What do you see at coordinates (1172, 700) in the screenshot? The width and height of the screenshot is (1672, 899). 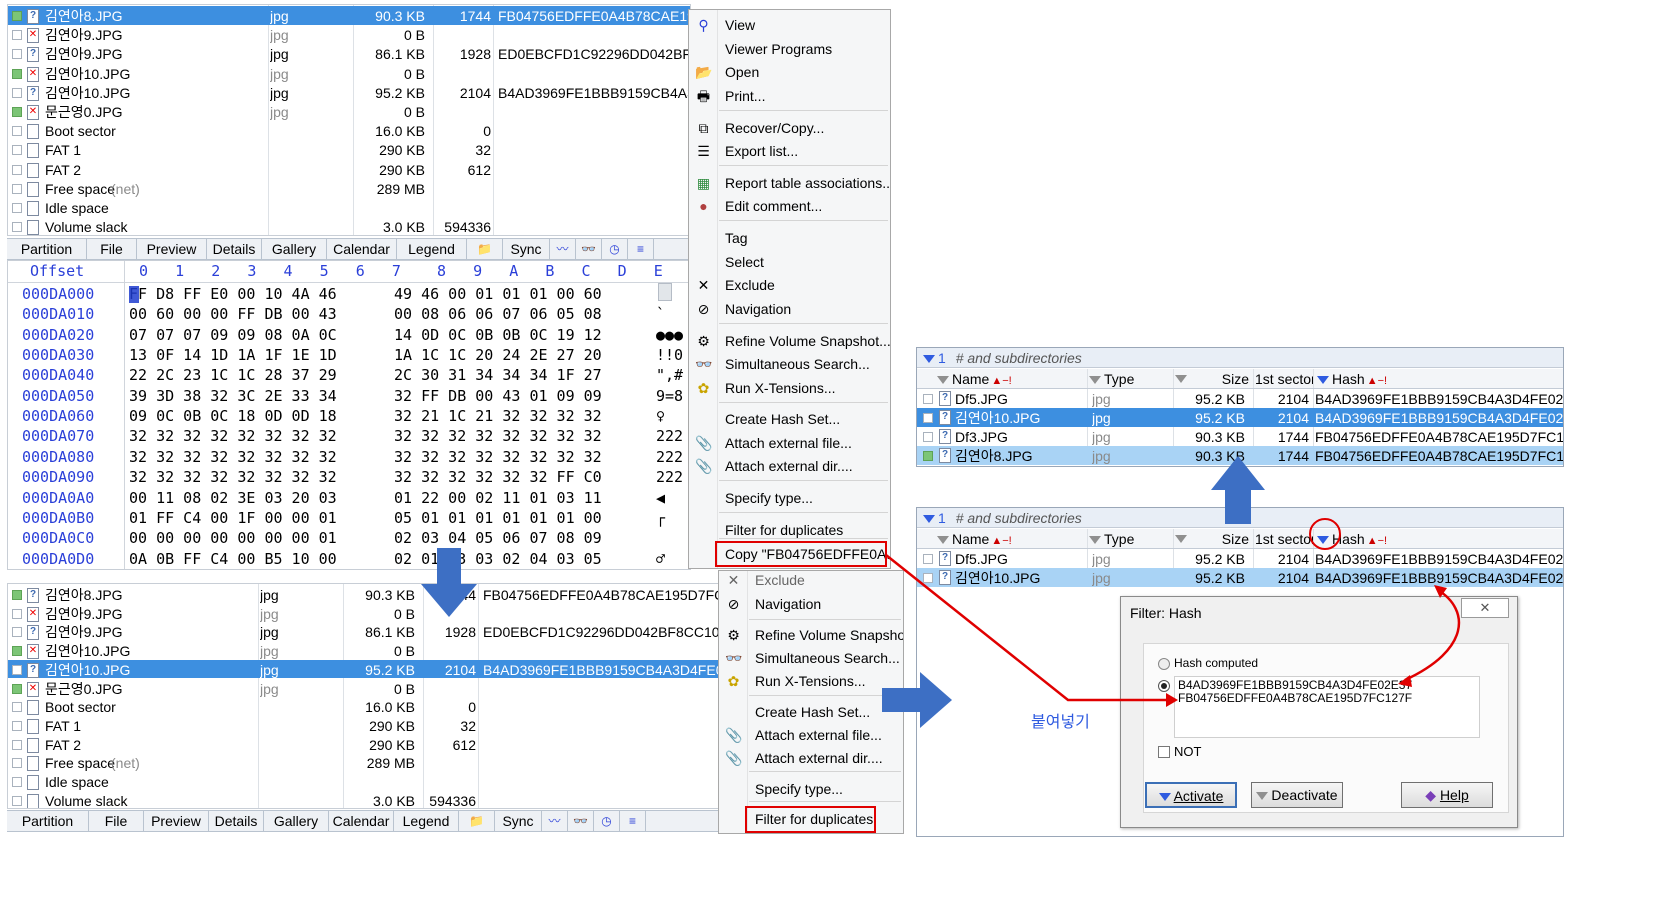 I see `paste-arrowhead` at bounding box center [1172, 700].